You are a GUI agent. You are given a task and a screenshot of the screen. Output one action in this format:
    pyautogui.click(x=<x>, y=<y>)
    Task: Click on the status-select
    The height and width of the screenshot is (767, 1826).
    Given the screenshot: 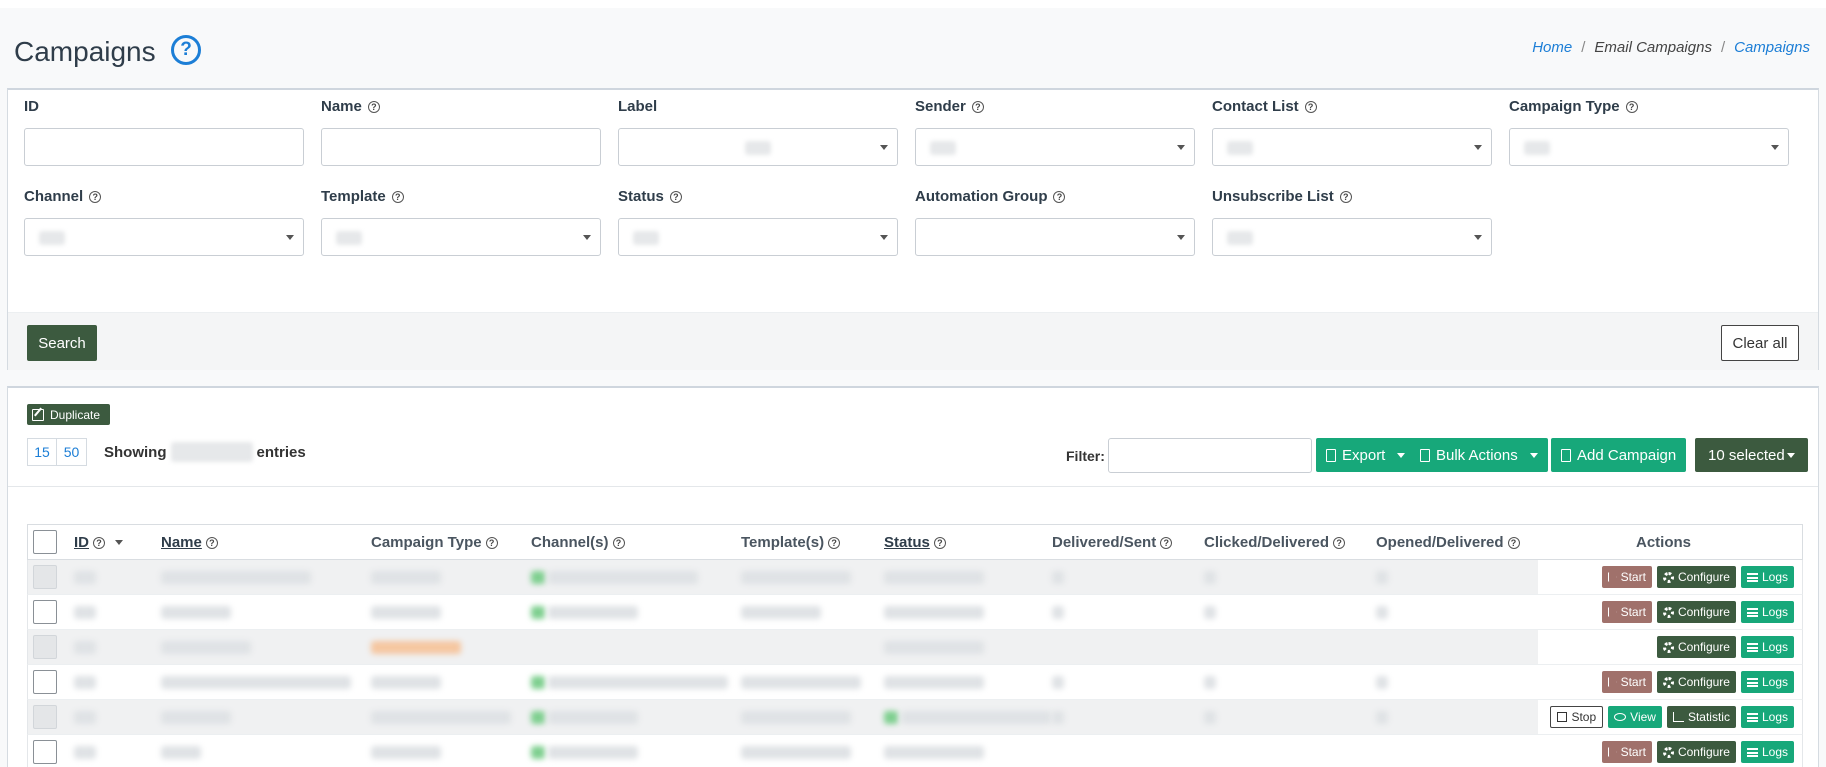 What is the action you would take?
    pyautogui.click(x=758, y=237)
    